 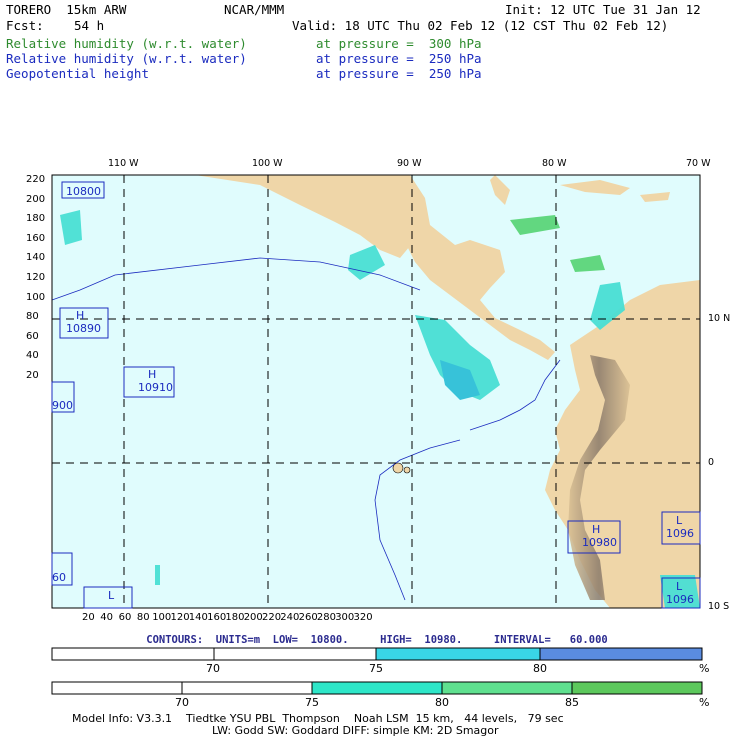 I want to click on colorbar-1-tick: 75, so click(x=376, y=668).